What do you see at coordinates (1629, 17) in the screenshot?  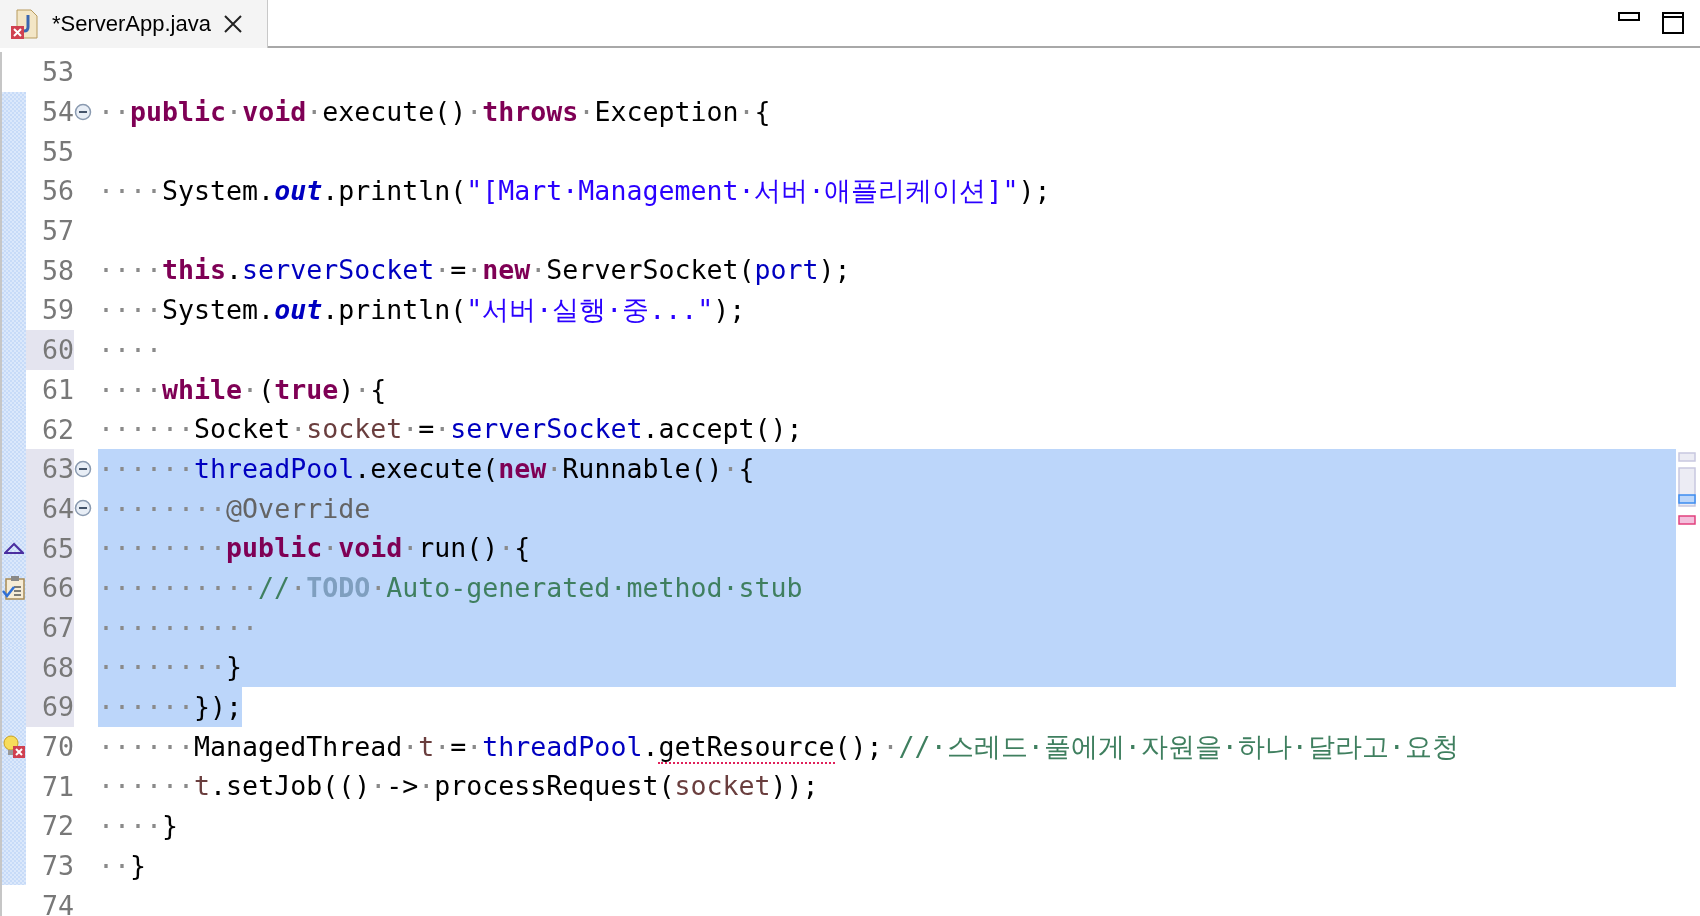 I see `minimize-icon` at bounding box center [1629, 17].